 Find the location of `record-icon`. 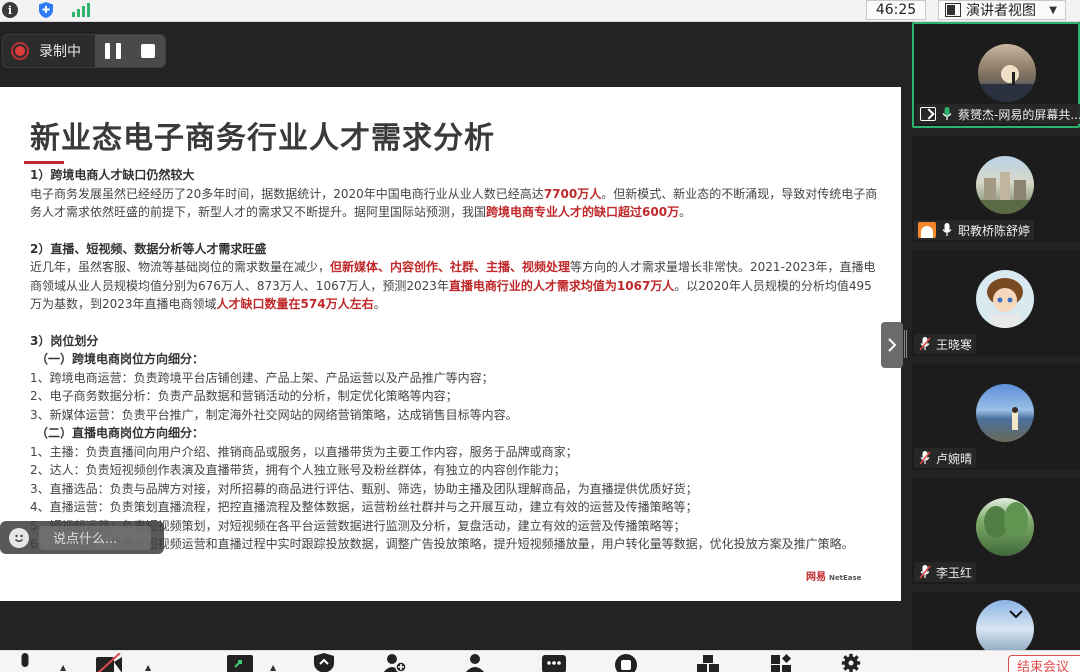

record-icon is located at coordinates (20, 51).